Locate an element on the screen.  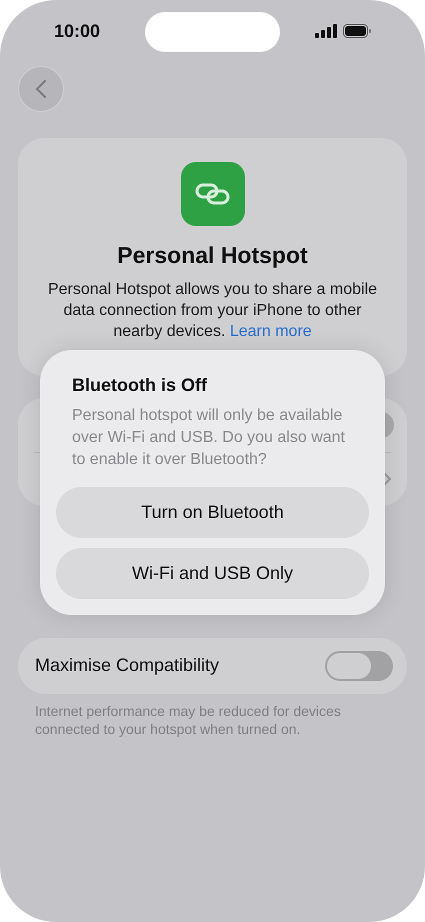
header-description: Personal Hotspot allows you to share a mobile data connection from your iPhone to other nearby devices. Learn more is located at coordinates (212, 311).